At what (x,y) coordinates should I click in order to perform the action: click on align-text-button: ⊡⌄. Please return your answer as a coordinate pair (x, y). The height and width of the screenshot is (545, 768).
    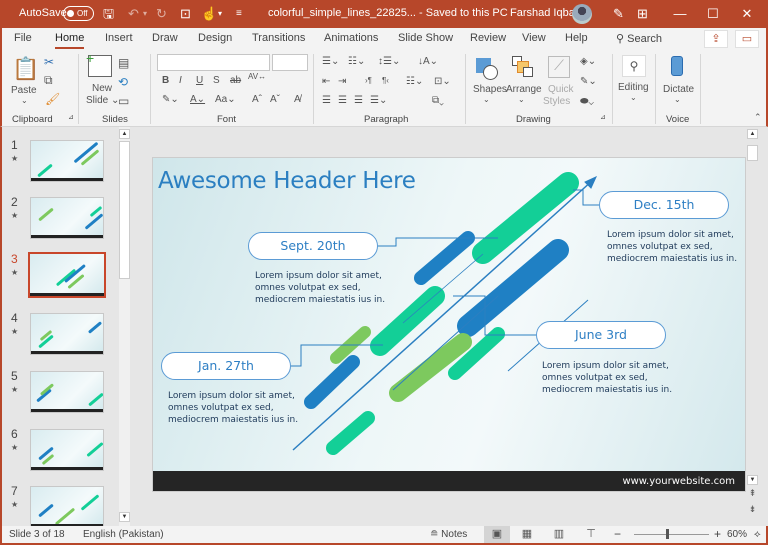
    Looking at the image, I should click on (442, 81).